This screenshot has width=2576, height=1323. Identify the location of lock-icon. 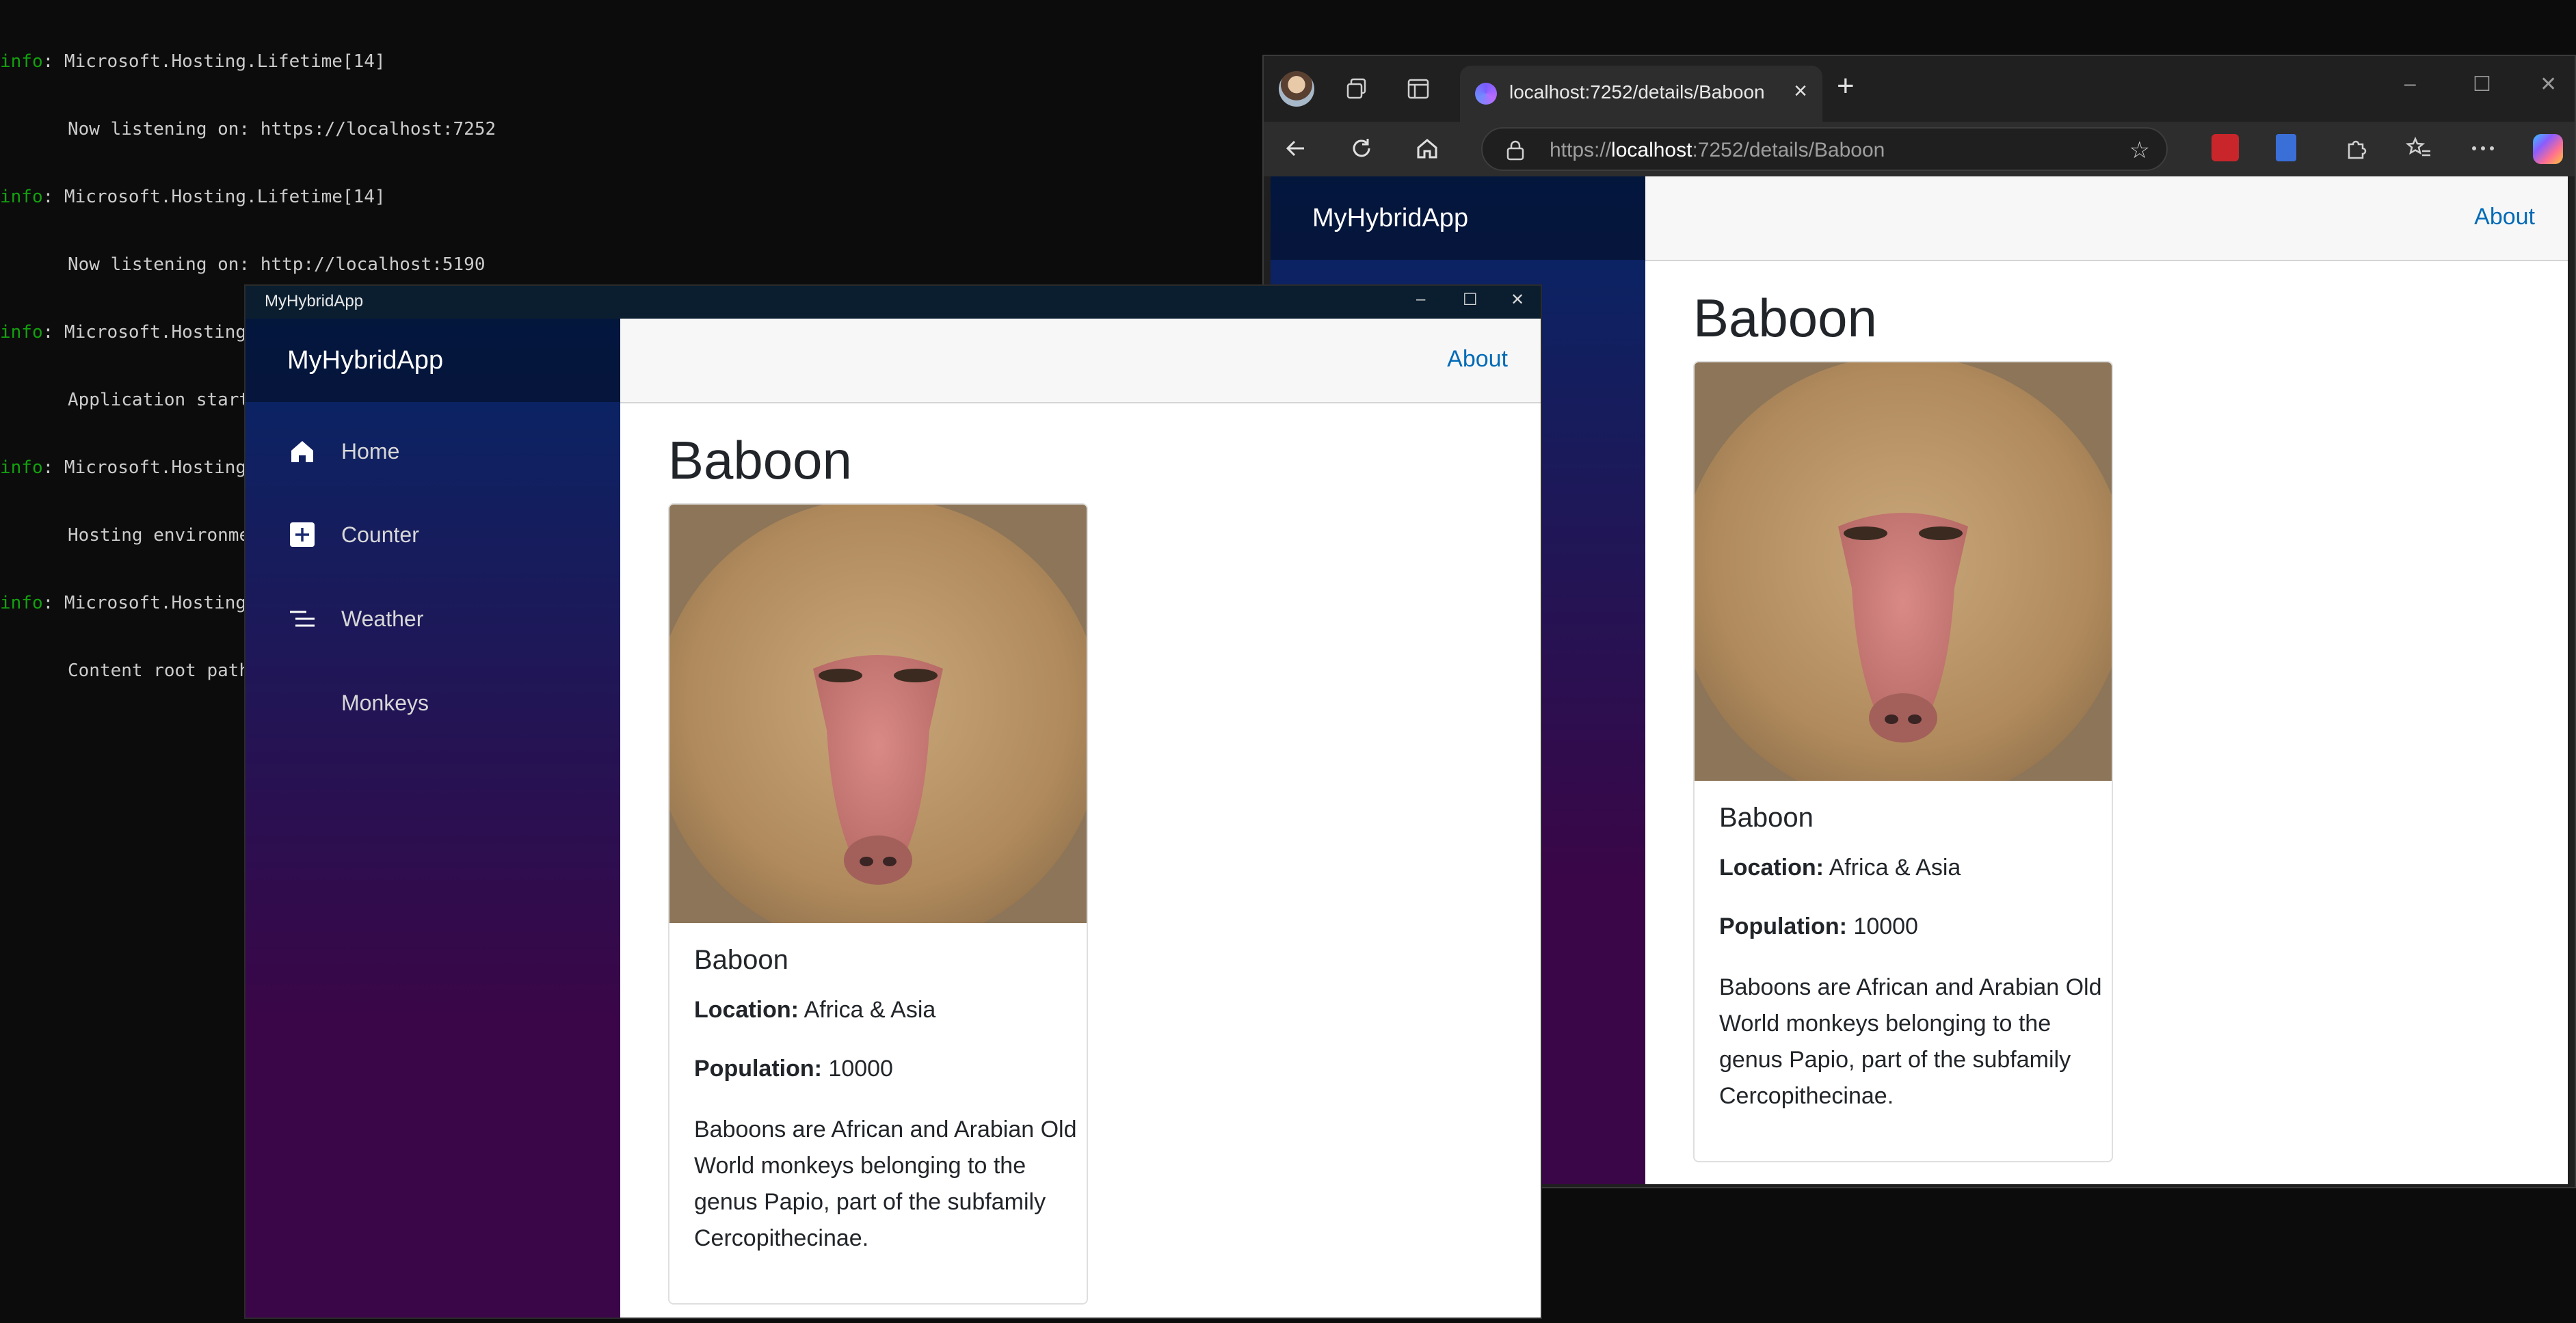
(1515, 150).